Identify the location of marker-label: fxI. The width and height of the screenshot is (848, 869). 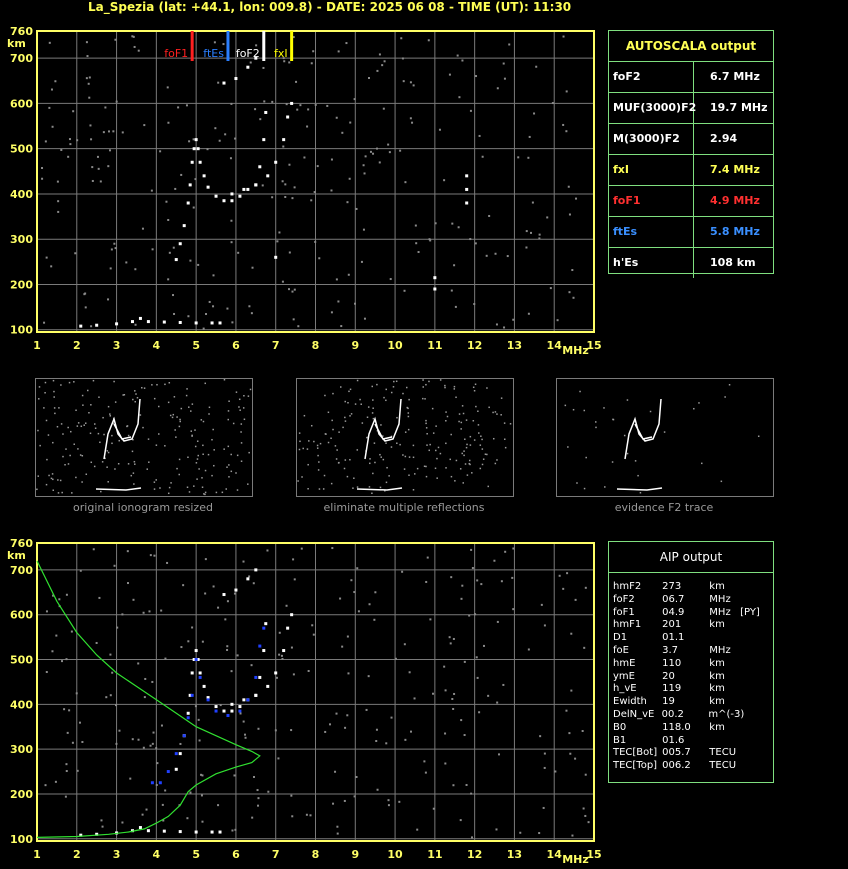
(281, 53).